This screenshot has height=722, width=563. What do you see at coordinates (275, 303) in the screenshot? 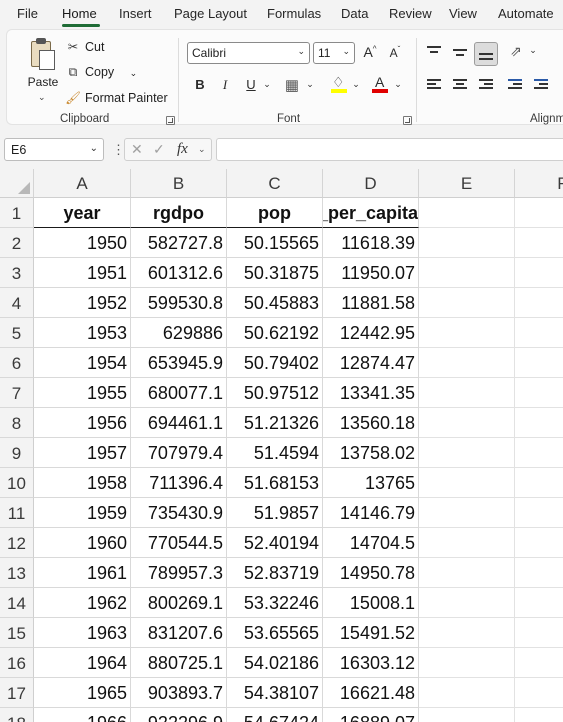
I see `cell: 50.45883` at bounding box center [275, 303].